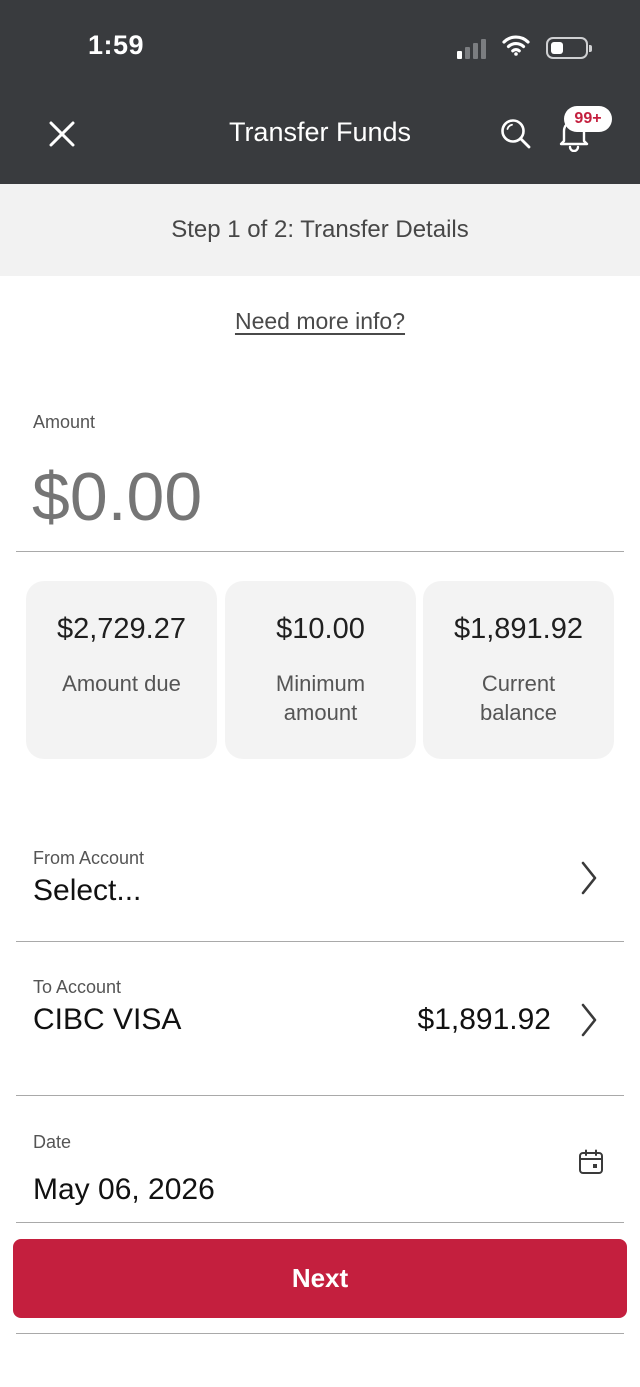 Image resolution: width=640 pixels, height=1387 pixels. What do you see at coordinates (588, 119) in the screenshot?
I see `notification-badge: 99+` at bounding box center [588, 119].